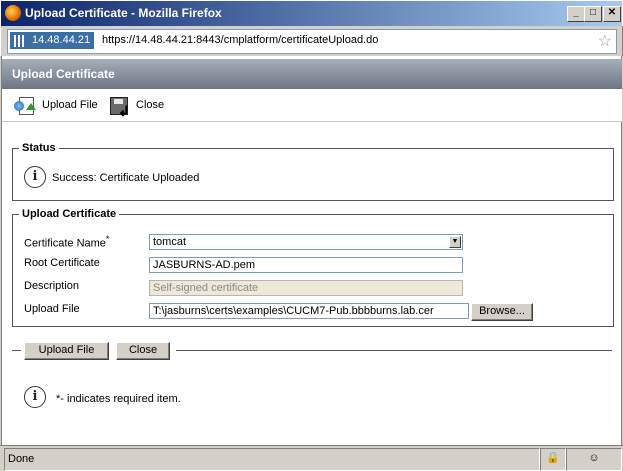 The width and height of the screenshot is (623, 471). I want to click on page-header: Upload Certificate, so click(312, 74).